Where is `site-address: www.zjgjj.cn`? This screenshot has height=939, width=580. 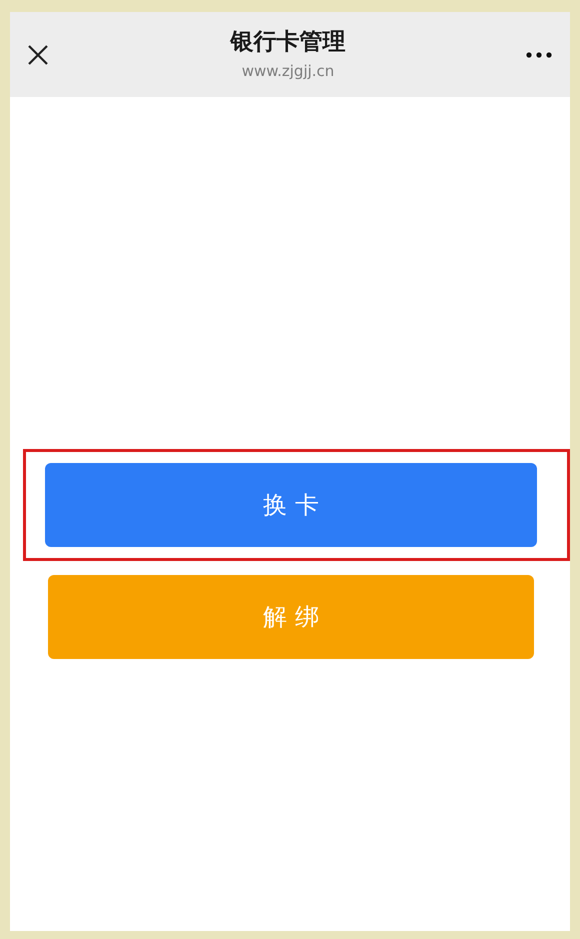
site-address: www.zjgjj.cn is located at coordinates (288, 71).